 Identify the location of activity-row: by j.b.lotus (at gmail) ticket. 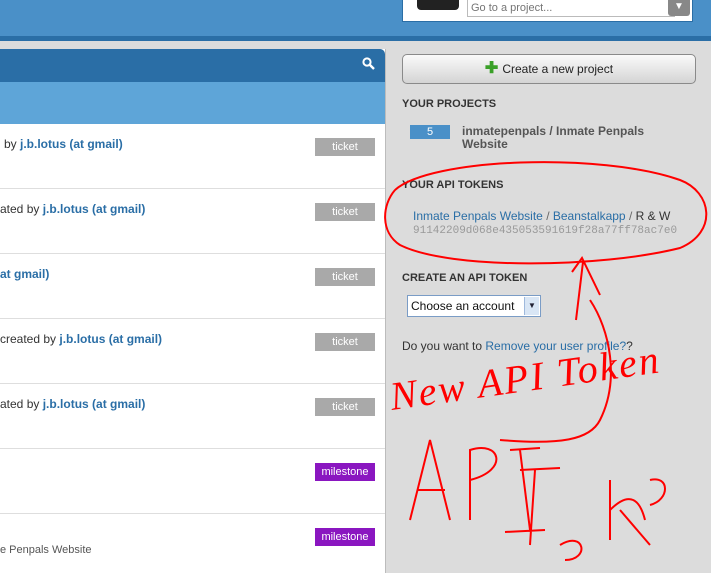
(192, 156).